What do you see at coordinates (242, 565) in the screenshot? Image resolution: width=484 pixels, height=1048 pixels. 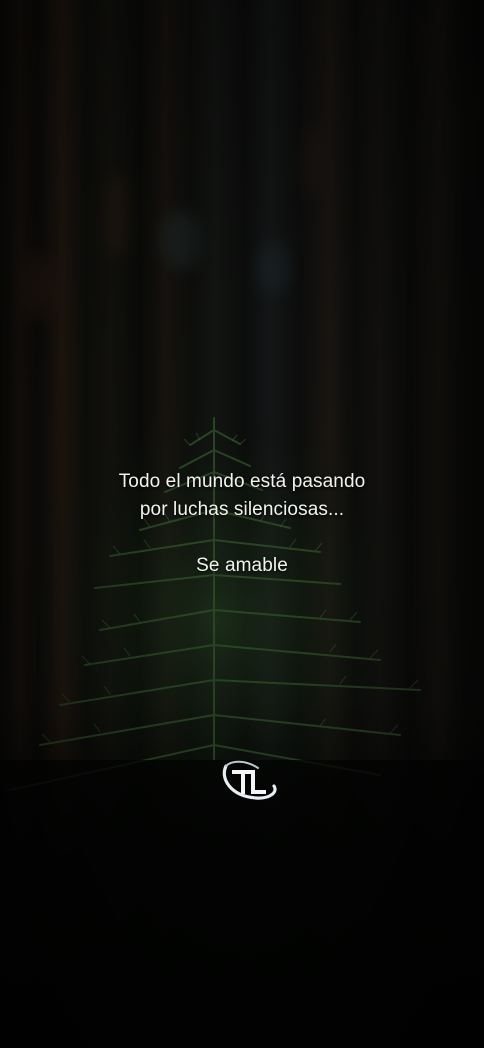 I see `quote-line-3: Se amable` at bounding box center [242, 565].